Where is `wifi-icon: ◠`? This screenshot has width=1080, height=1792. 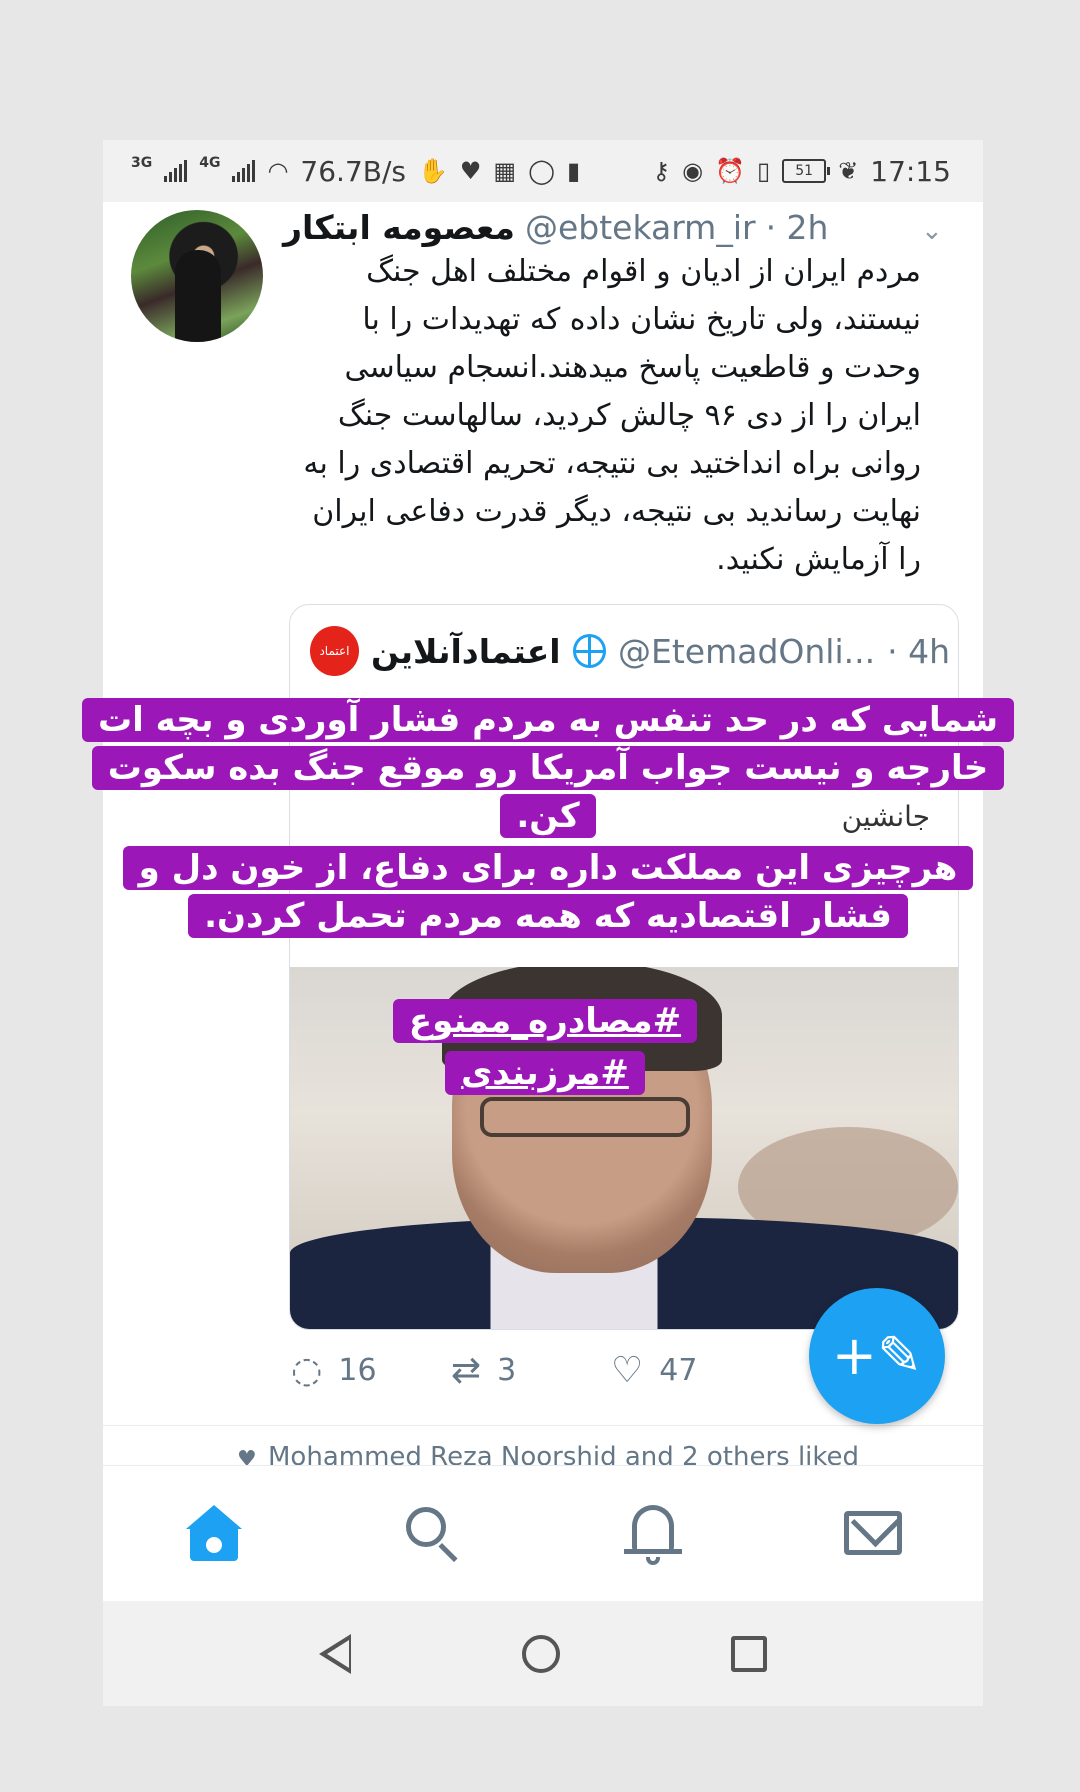
wifi-icon: ◠ is located at coordinates (278, 171).